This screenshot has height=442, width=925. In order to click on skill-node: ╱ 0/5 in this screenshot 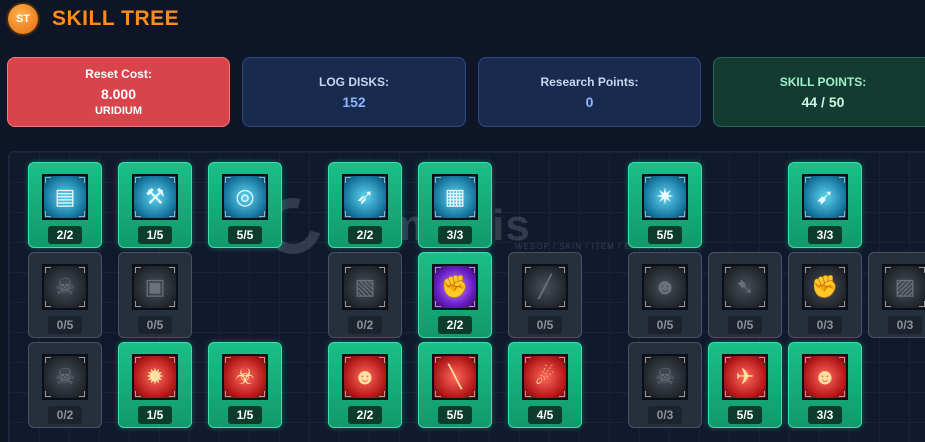, I will do `click(545, 295)`.